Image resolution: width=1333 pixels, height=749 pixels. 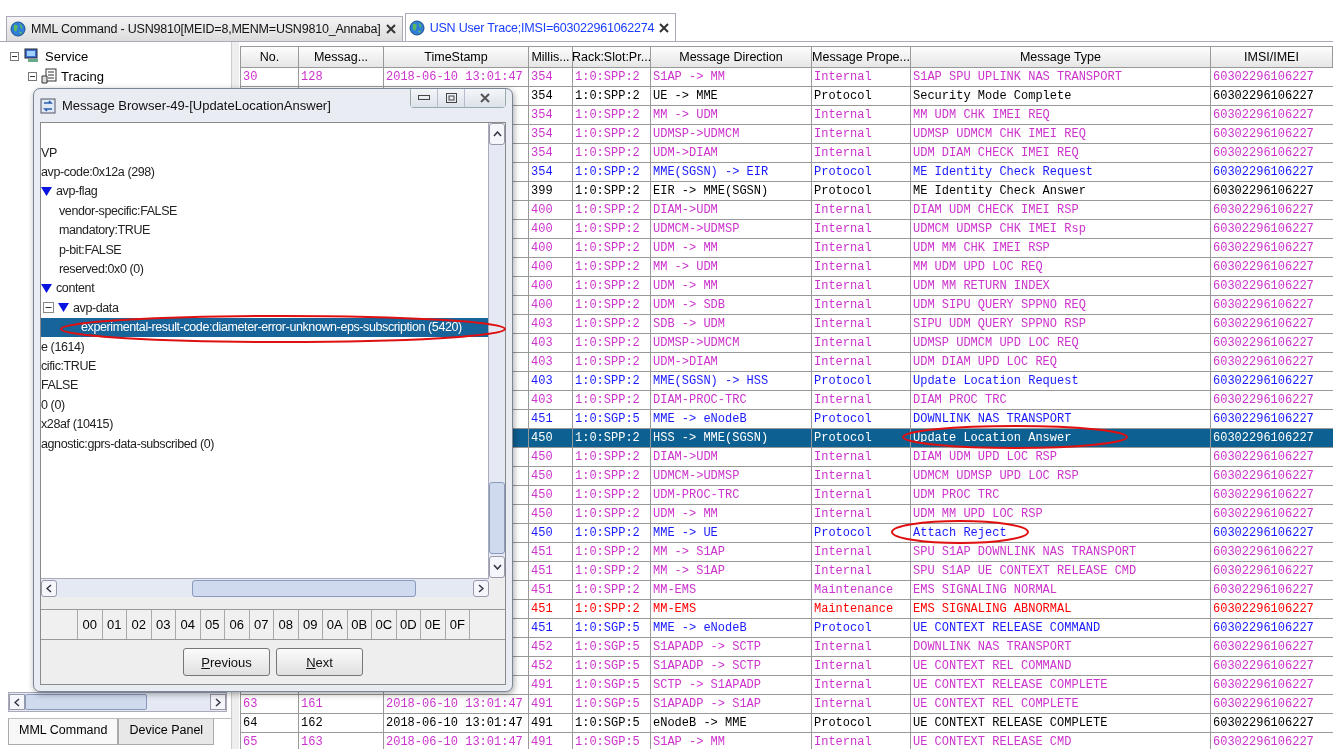 I want to click on scroll-down-icon, so click(x=497, y=567).